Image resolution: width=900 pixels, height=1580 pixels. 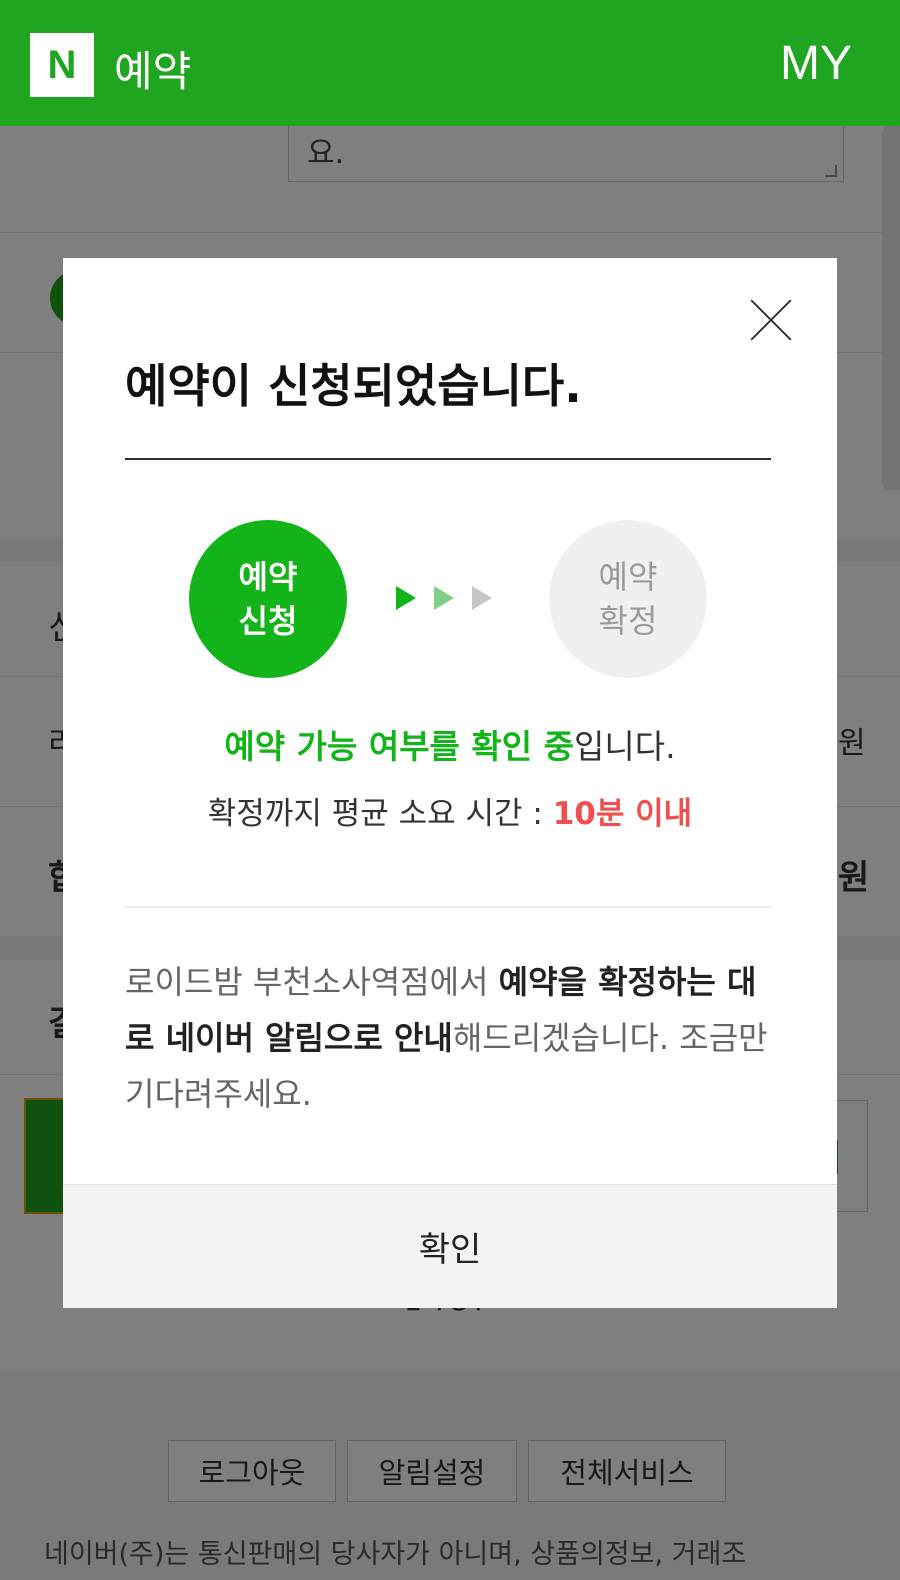 What do you see at coordinates (448, 459) in the screenshot?
I see `title-divider` at bounding box center [448, 459].